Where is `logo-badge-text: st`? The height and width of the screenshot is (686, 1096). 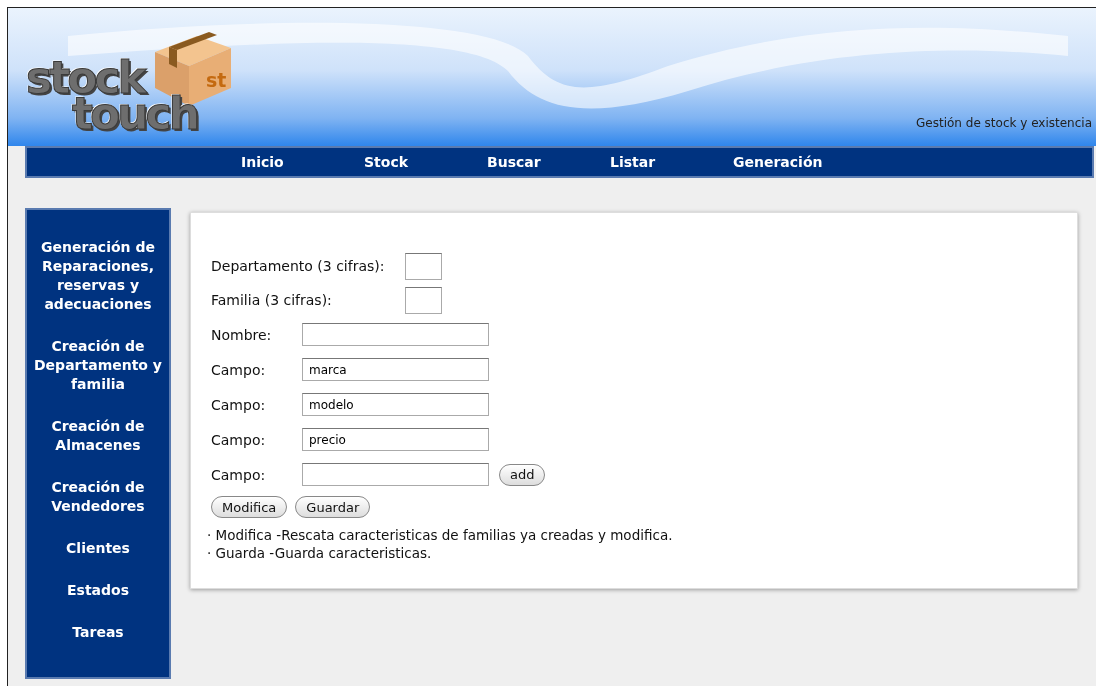
logo-badge-text: st is located at coordinates (216, 80).